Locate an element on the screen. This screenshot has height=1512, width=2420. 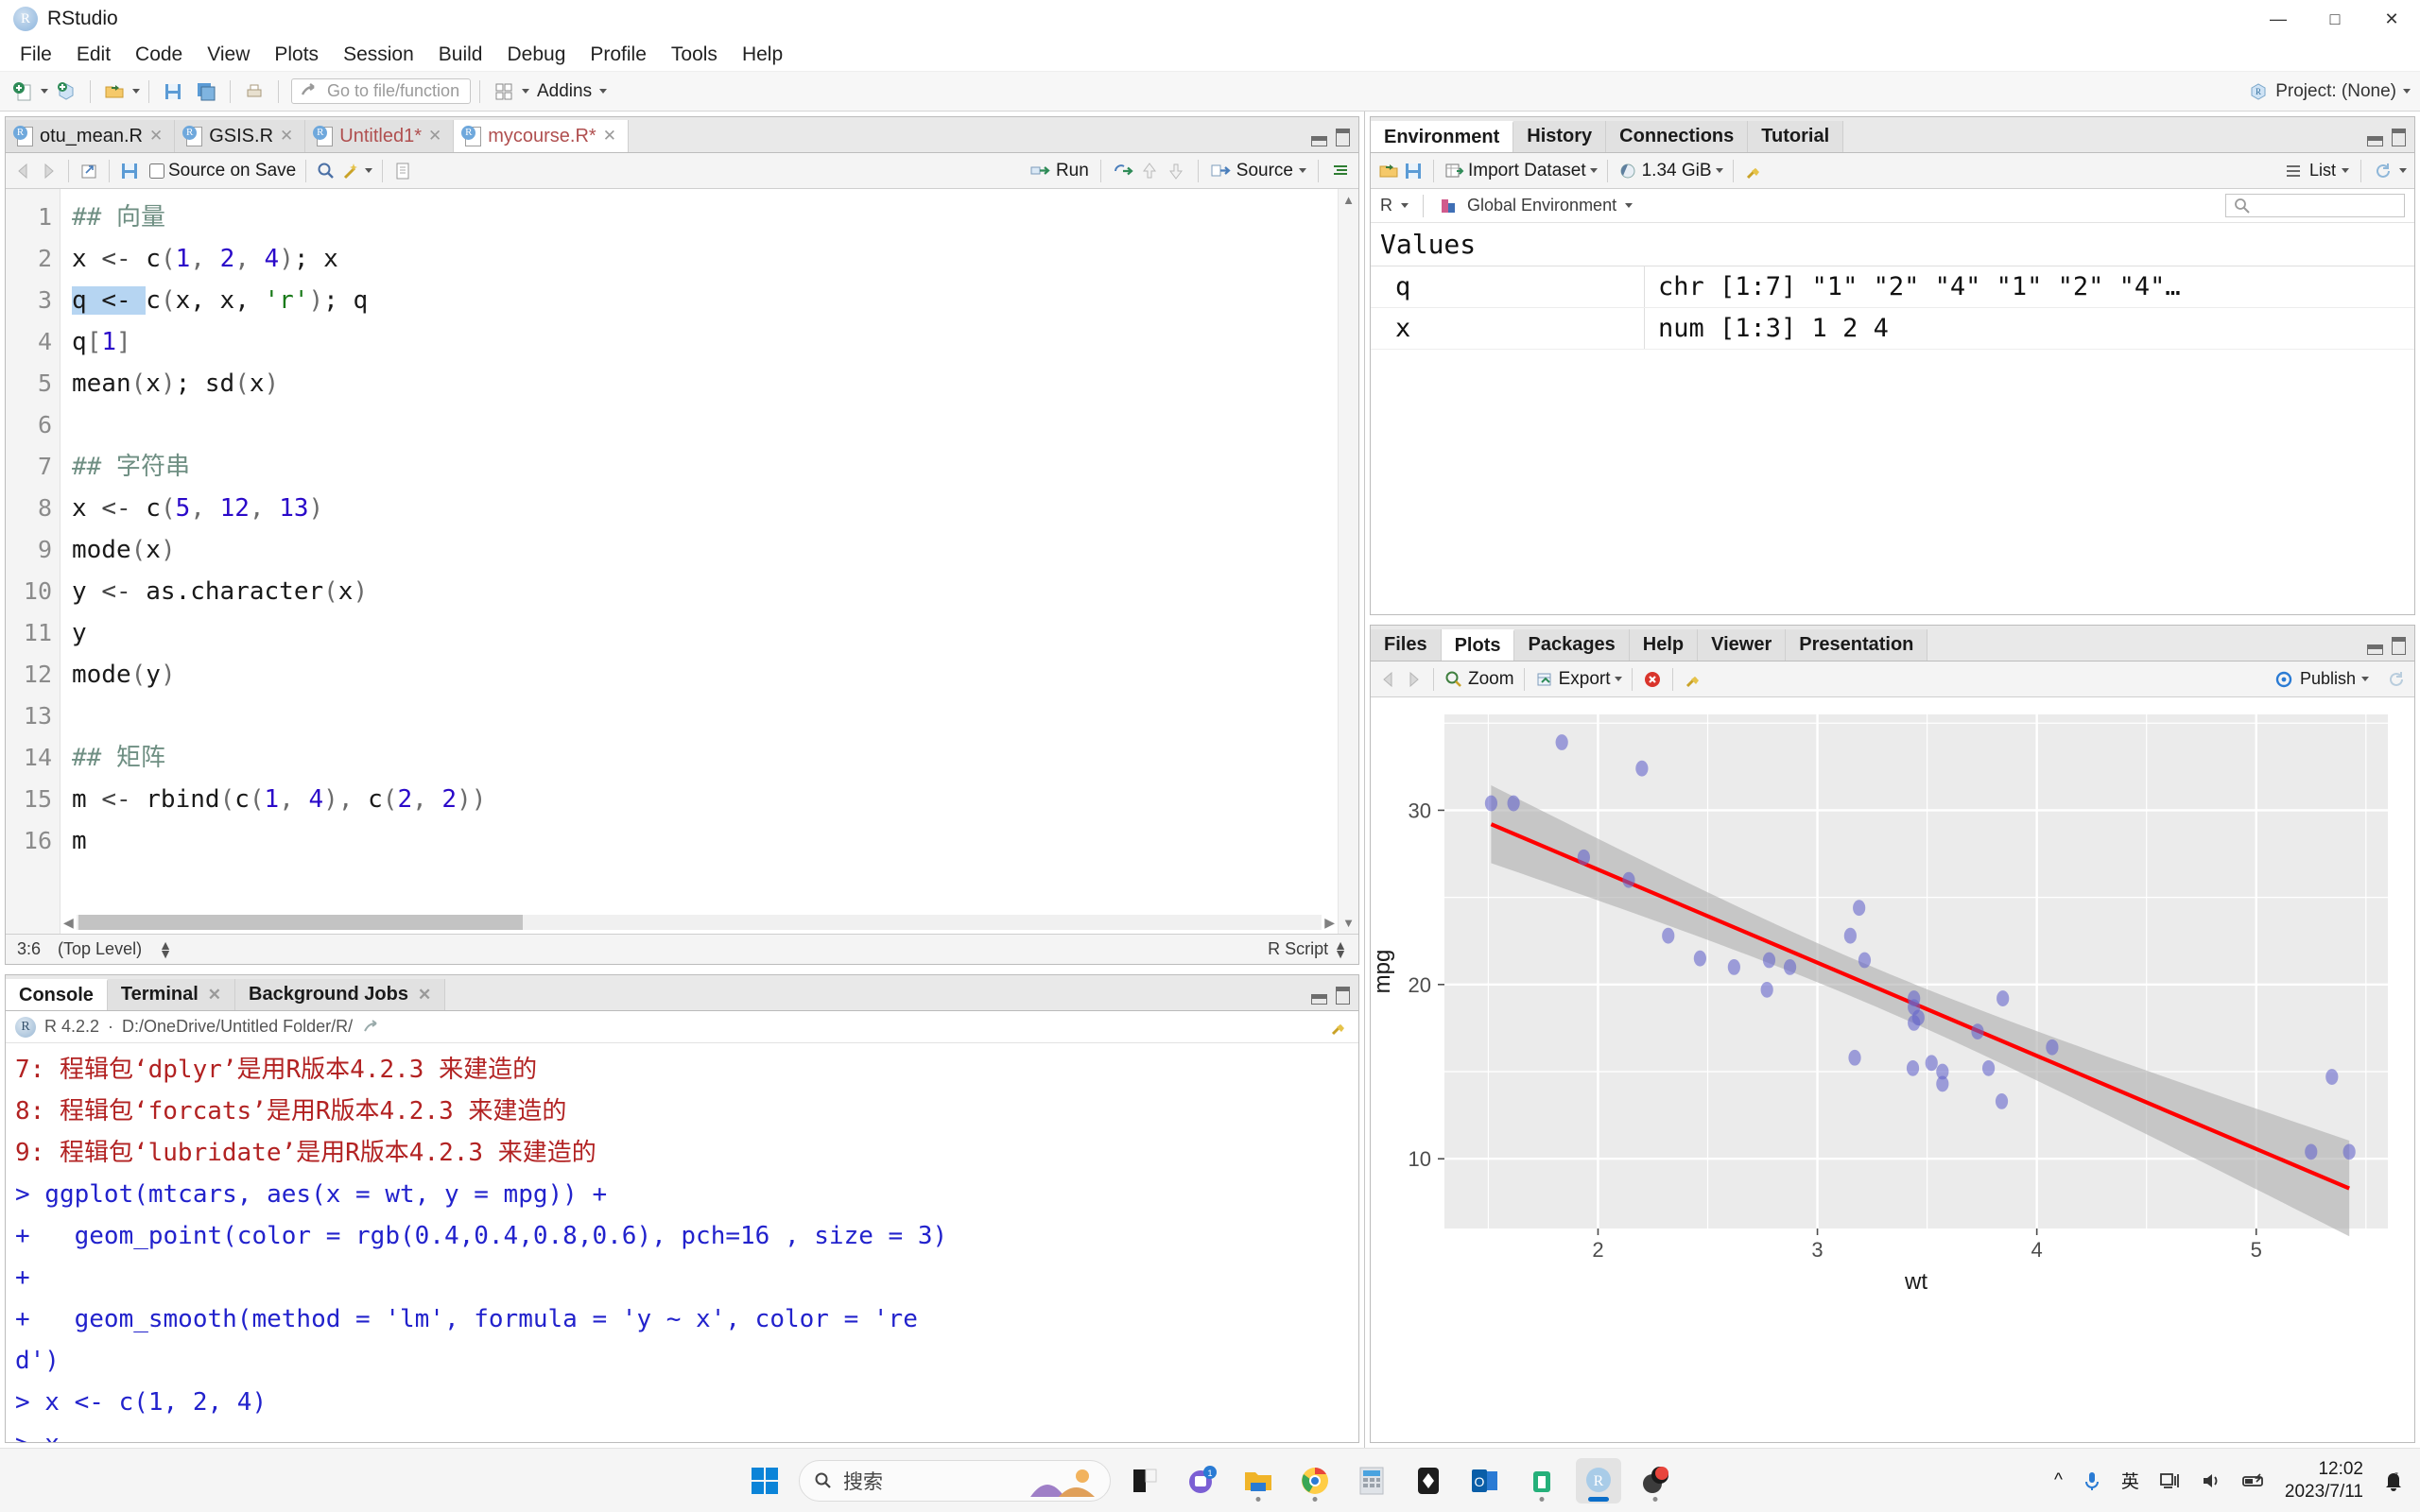
code-line: x <- c(5, 12, 13) is located at coordinates (705, 508).